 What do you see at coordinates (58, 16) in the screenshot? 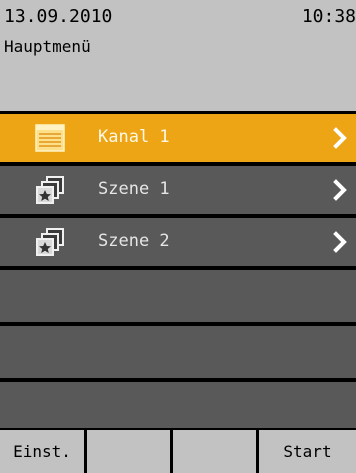
I see `date-display: 13.09.2010` at bounding box center [58, 16].